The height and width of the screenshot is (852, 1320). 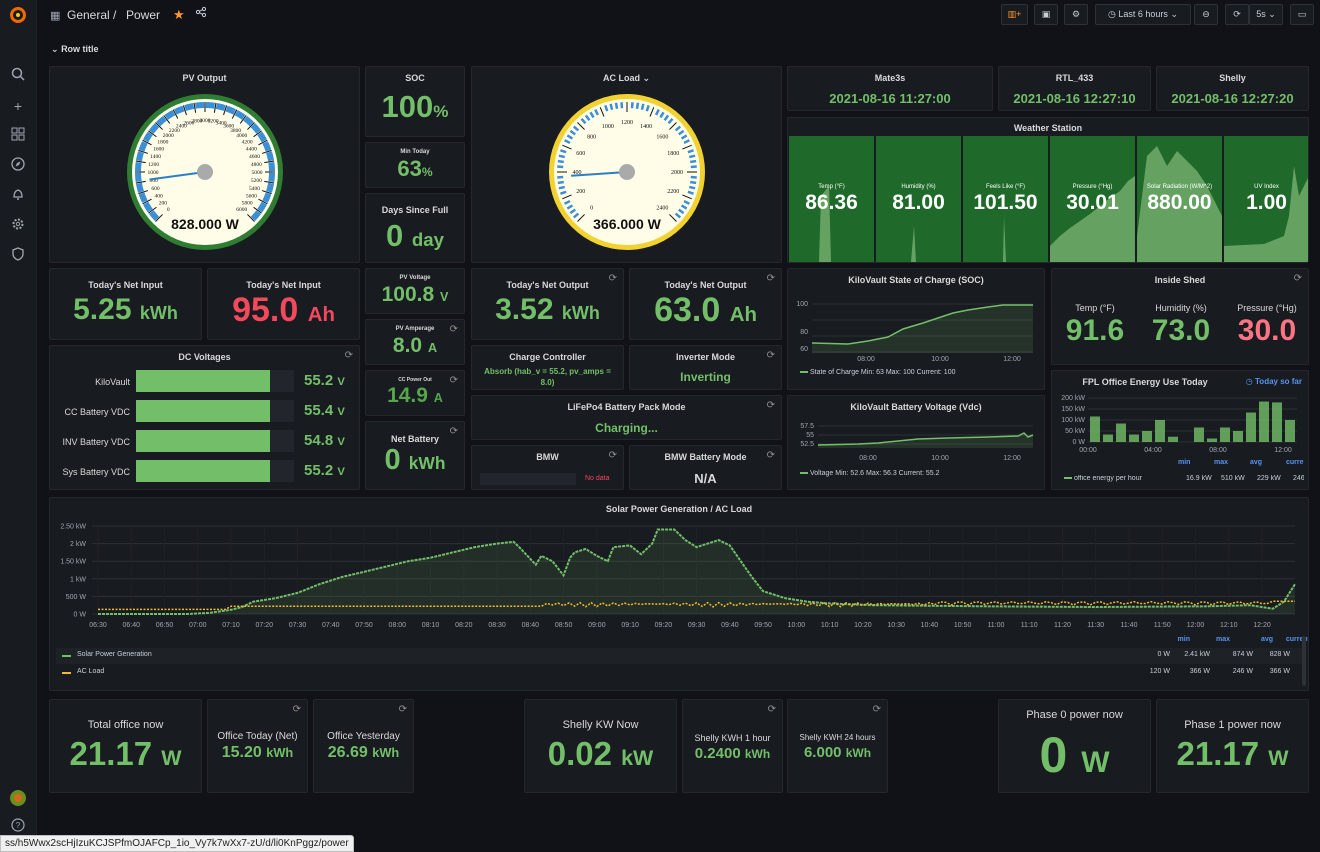 I want to click on net-input-kwh-panel: Today's Net Input 5.25 kWh, so click(x=125, y=304).